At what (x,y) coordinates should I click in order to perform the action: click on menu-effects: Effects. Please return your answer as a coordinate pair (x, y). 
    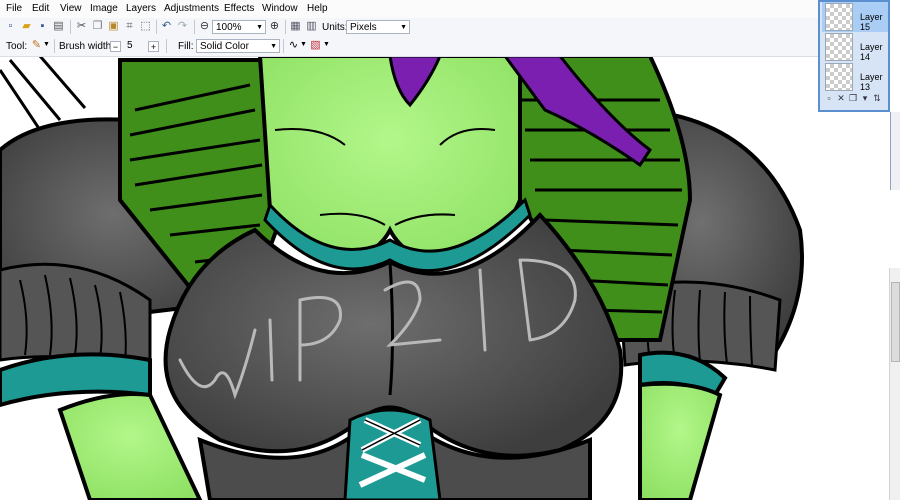
    Looking at the image, I should click on (239, 8).